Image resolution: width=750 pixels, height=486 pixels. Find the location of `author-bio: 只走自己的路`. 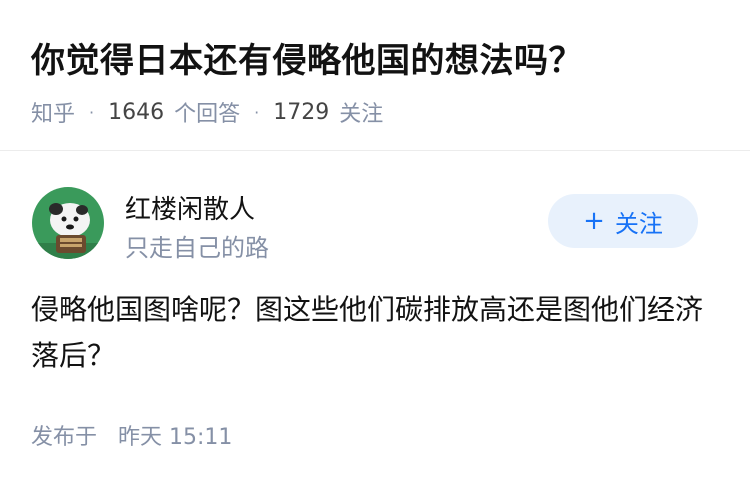

author-bio: 只走自己的路 is located at coordinates (197, 248).